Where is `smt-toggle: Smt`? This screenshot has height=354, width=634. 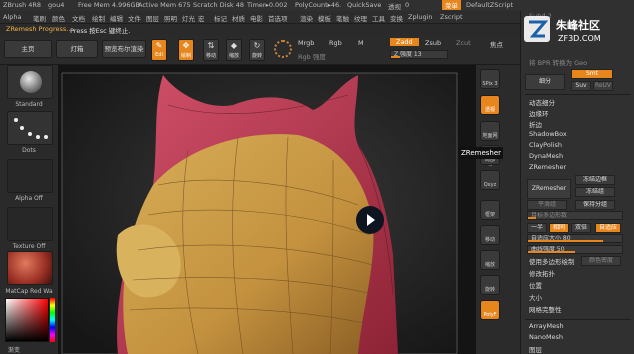
smt-toggle: Smt is located at coordinates (592, 74).